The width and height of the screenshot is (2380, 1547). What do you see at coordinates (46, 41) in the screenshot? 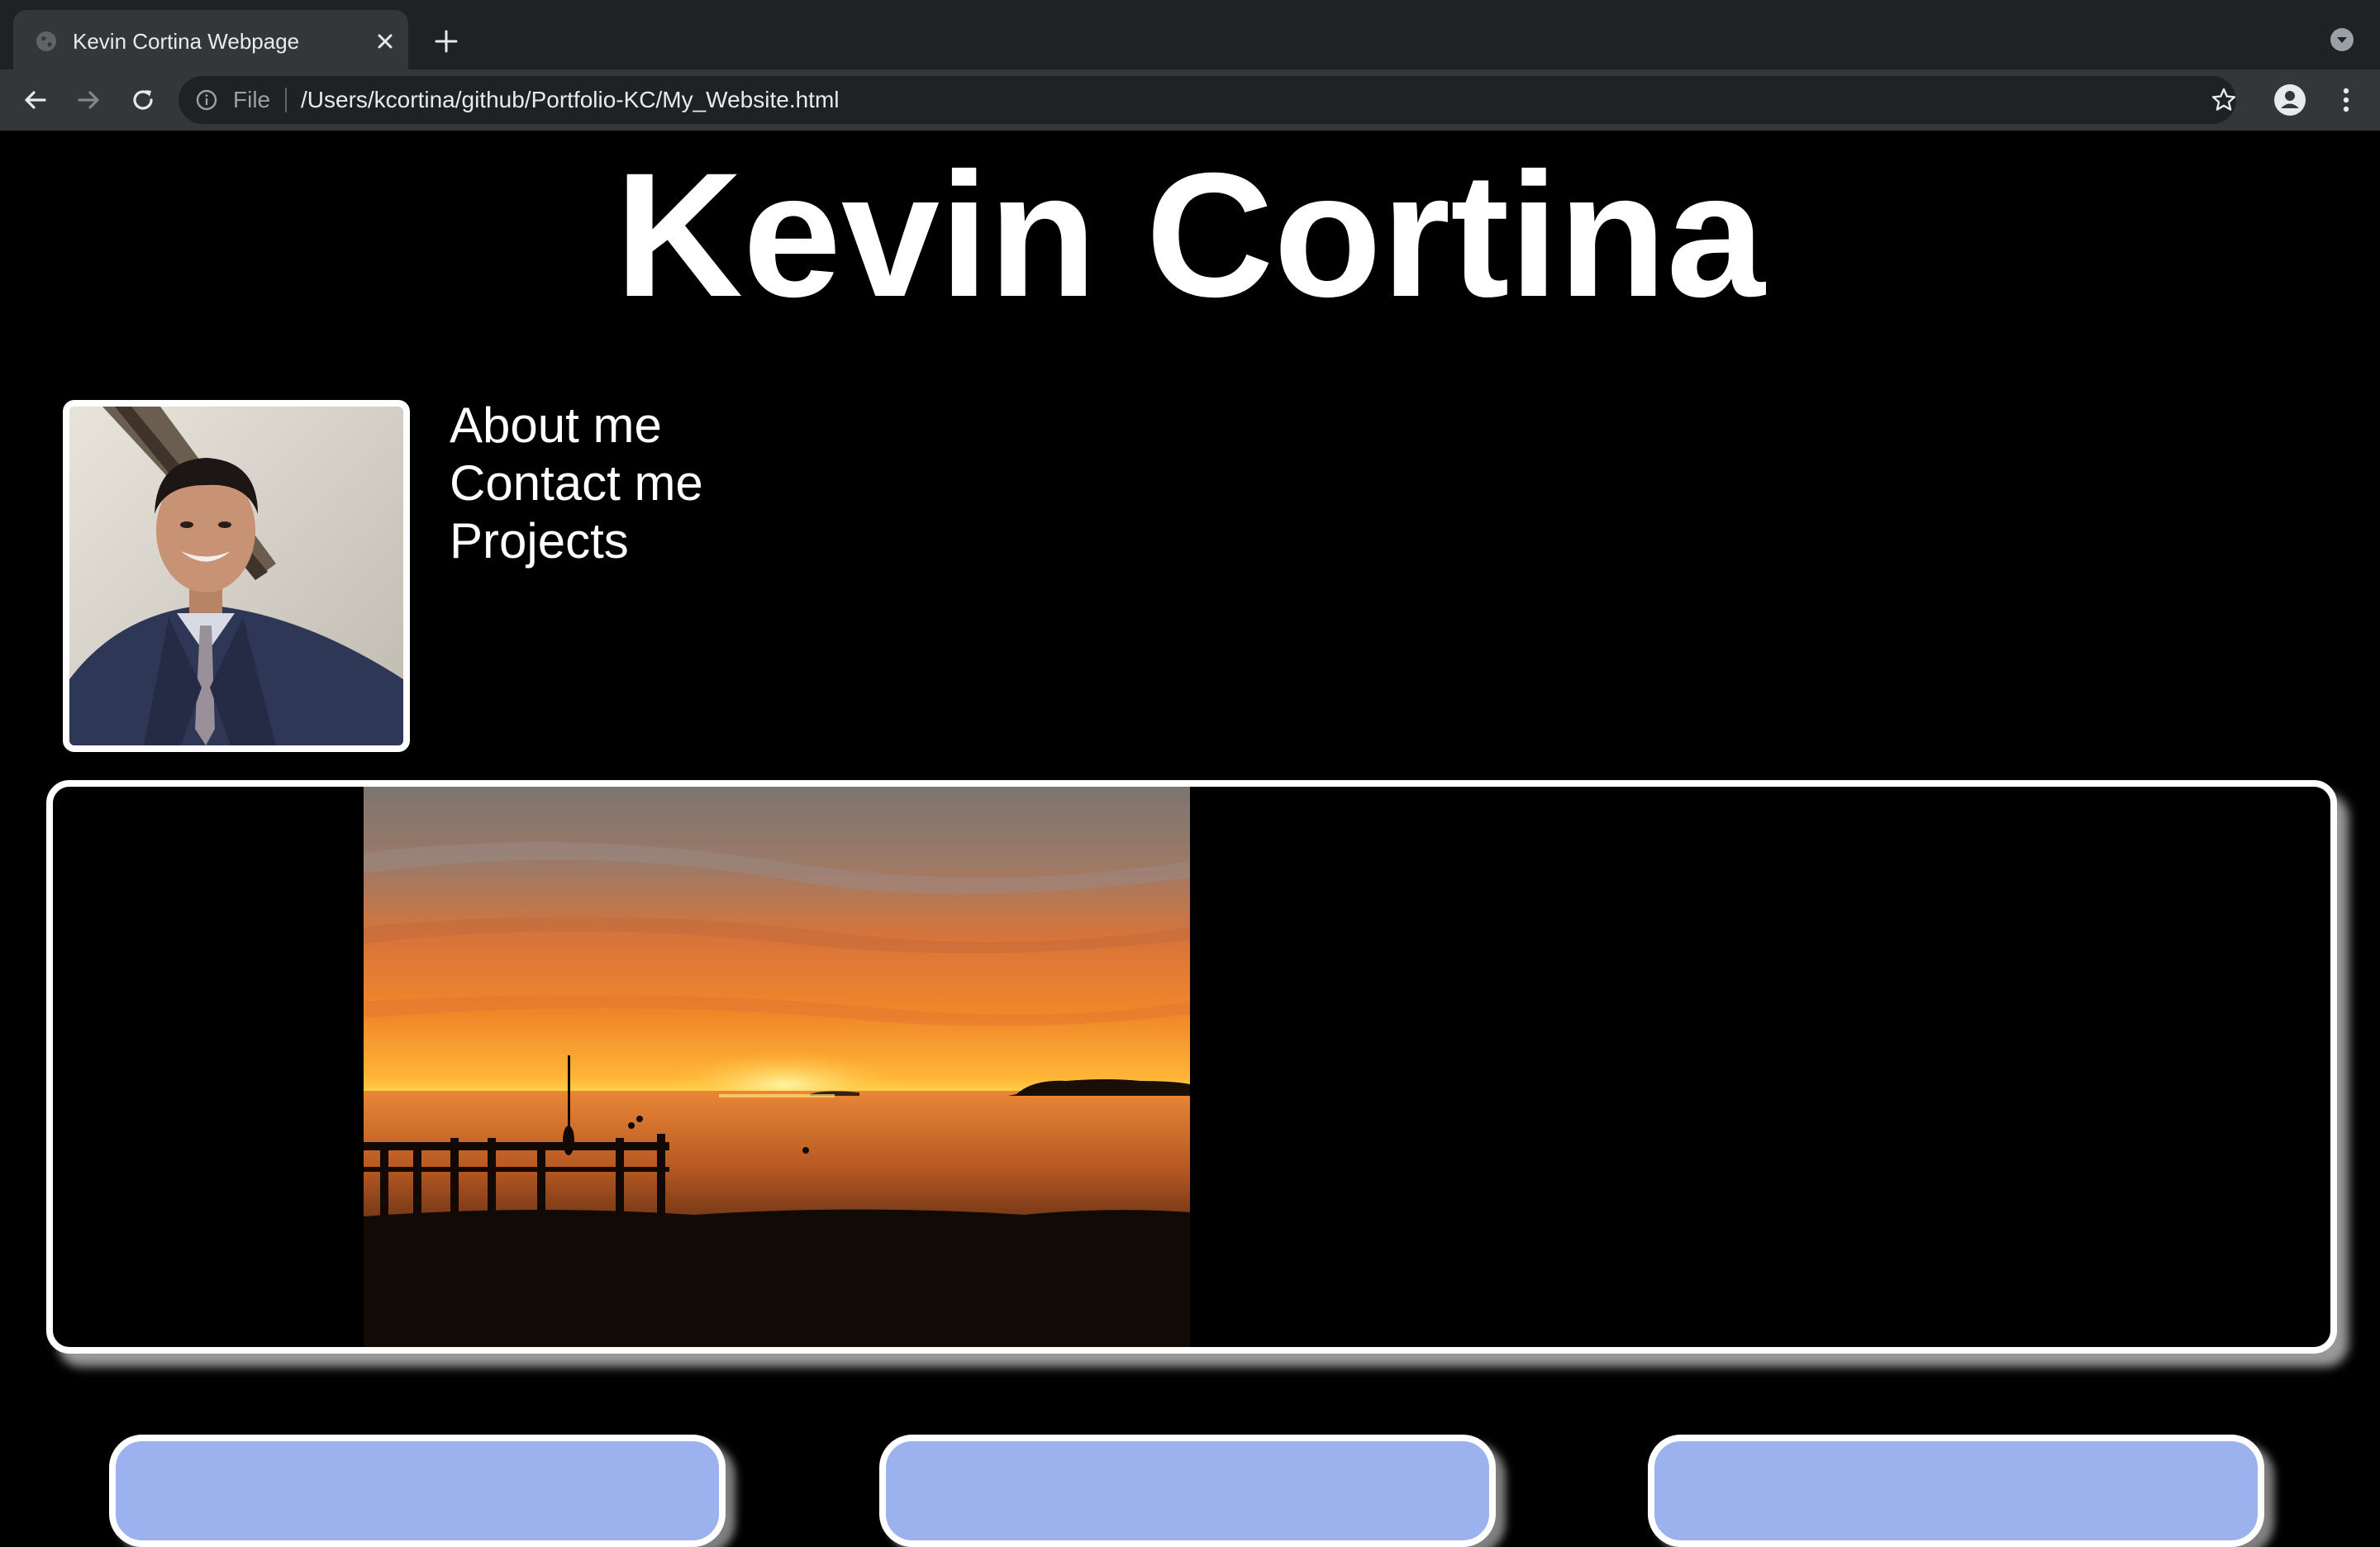
I see `globe-icon` at bounding box center [46, 41].